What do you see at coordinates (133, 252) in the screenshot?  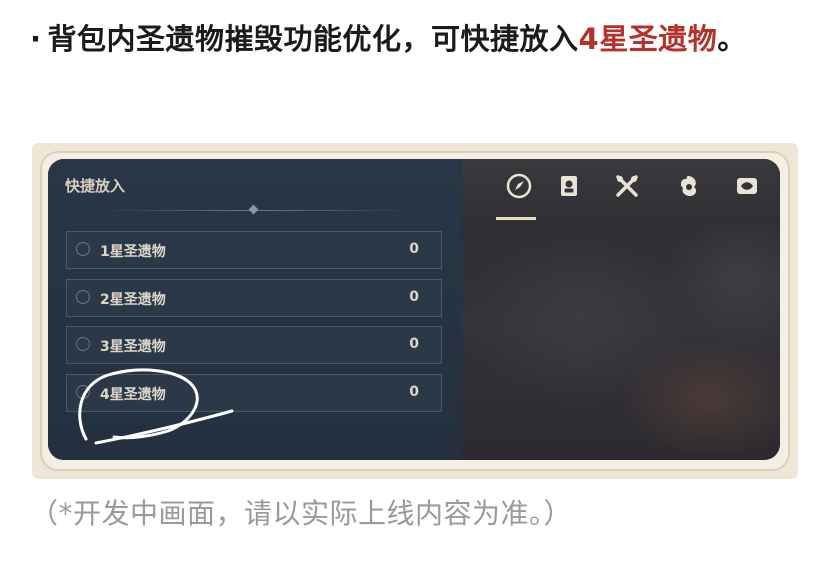 I see `option-label: 1星圣遗物` at bounding box center [133, 252].